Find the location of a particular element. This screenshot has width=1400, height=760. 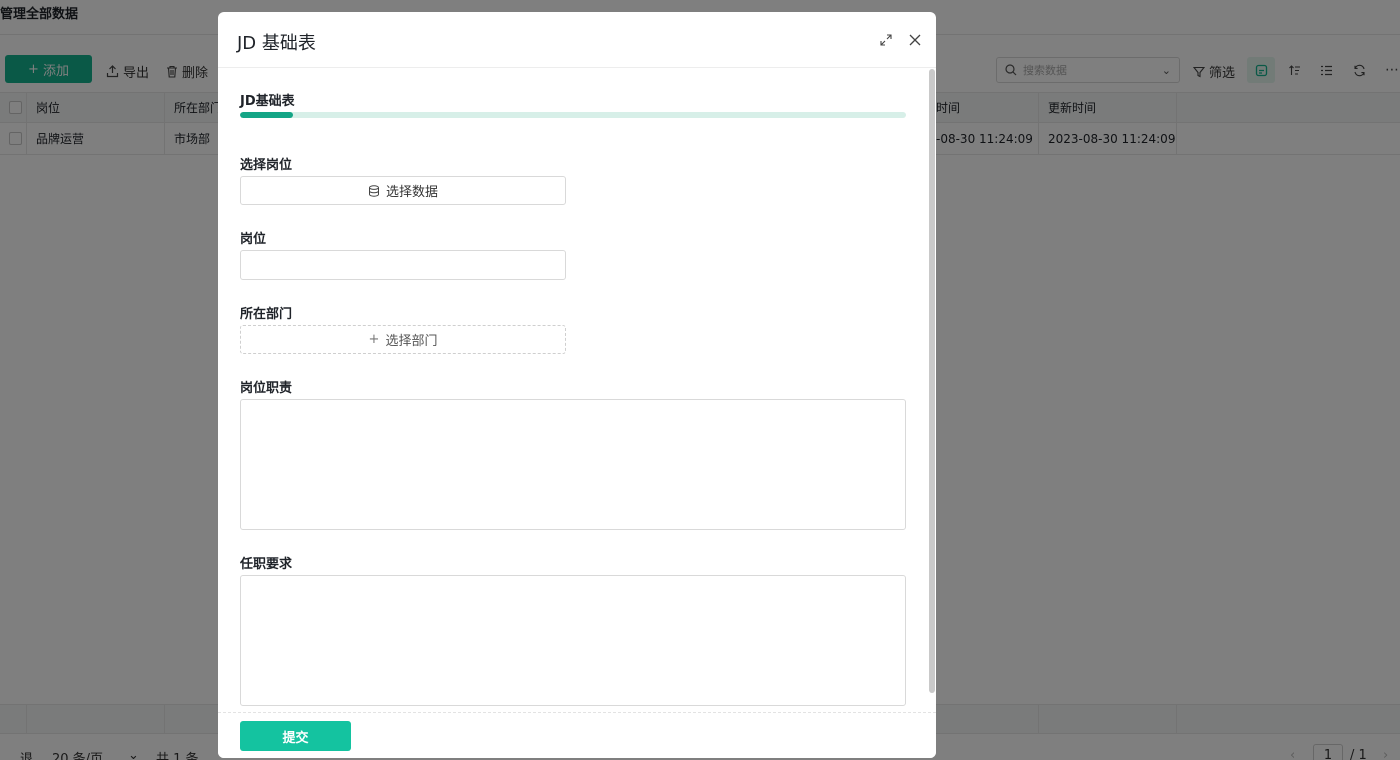

expand-icon is located at coordinates (886, 40).